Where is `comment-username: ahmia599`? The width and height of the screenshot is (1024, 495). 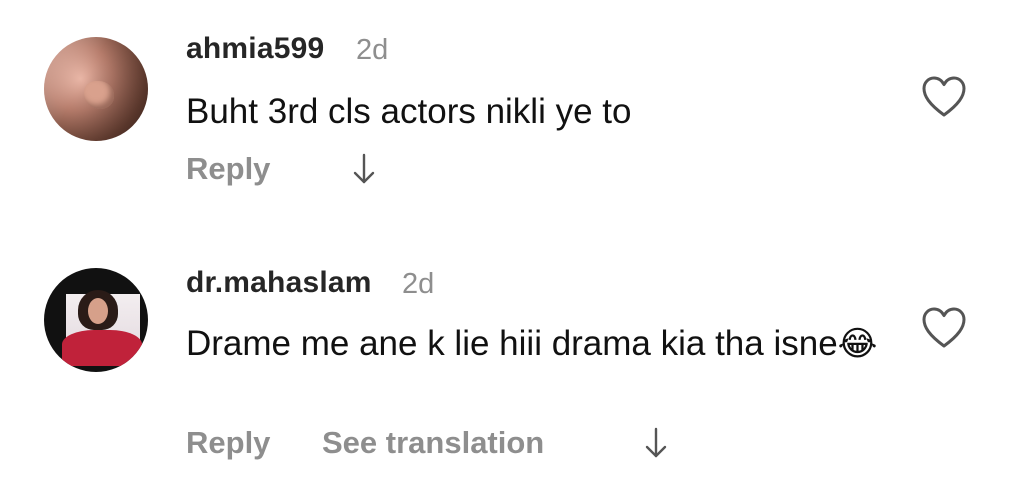
comment-username: ahmia599 is located at coordinates (255, 49).